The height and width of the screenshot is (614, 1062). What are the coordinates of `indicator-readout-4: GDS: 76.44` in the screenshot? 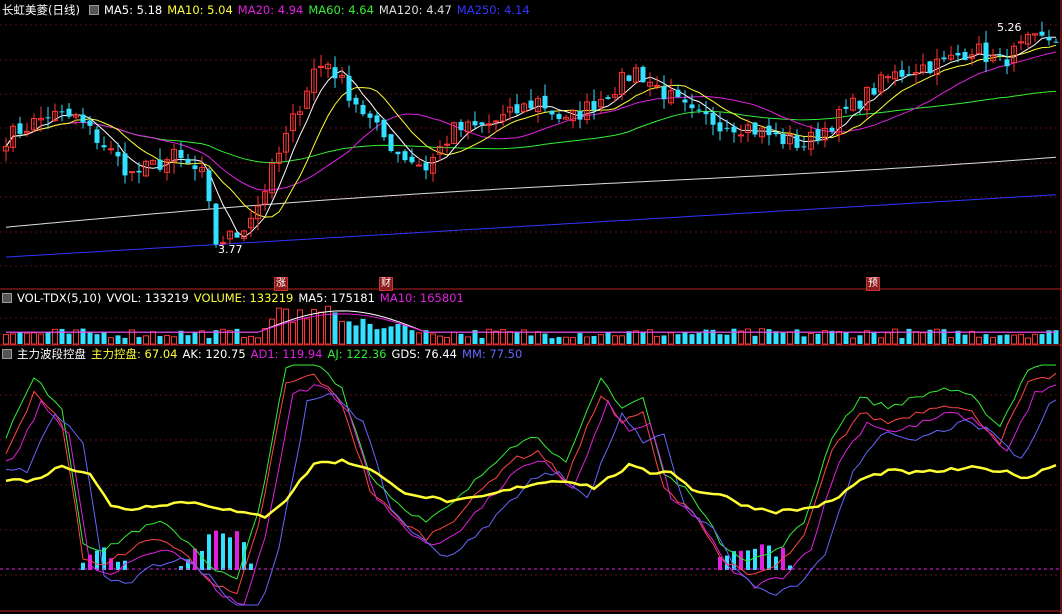 It's located at (424, 354).